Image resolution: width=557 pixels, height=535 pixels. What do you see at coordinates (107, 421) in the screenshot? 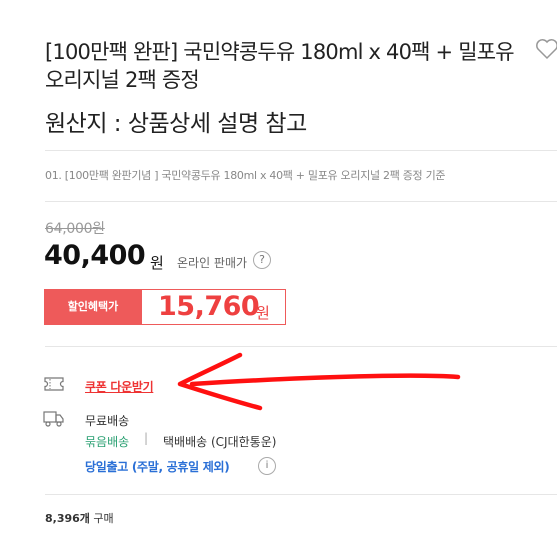
I see `free-shipping: 무료배송` at bounding box center [107, 421].